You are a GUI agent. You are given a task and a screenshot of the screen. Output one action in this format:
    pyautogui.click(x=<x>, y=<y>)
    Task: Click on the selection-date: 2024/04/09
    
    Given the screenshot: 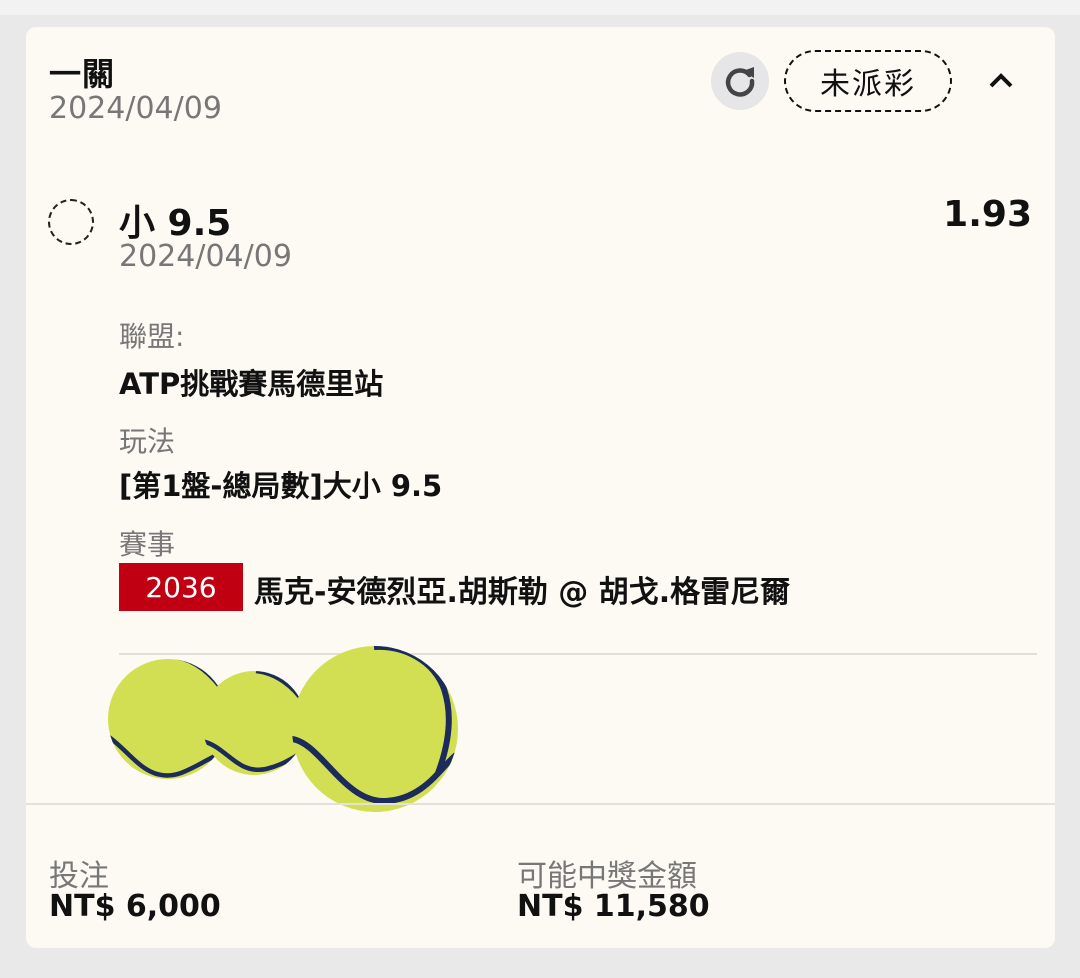 What is the action you would take?
    pyautogui.click(x=205, y=256)
    